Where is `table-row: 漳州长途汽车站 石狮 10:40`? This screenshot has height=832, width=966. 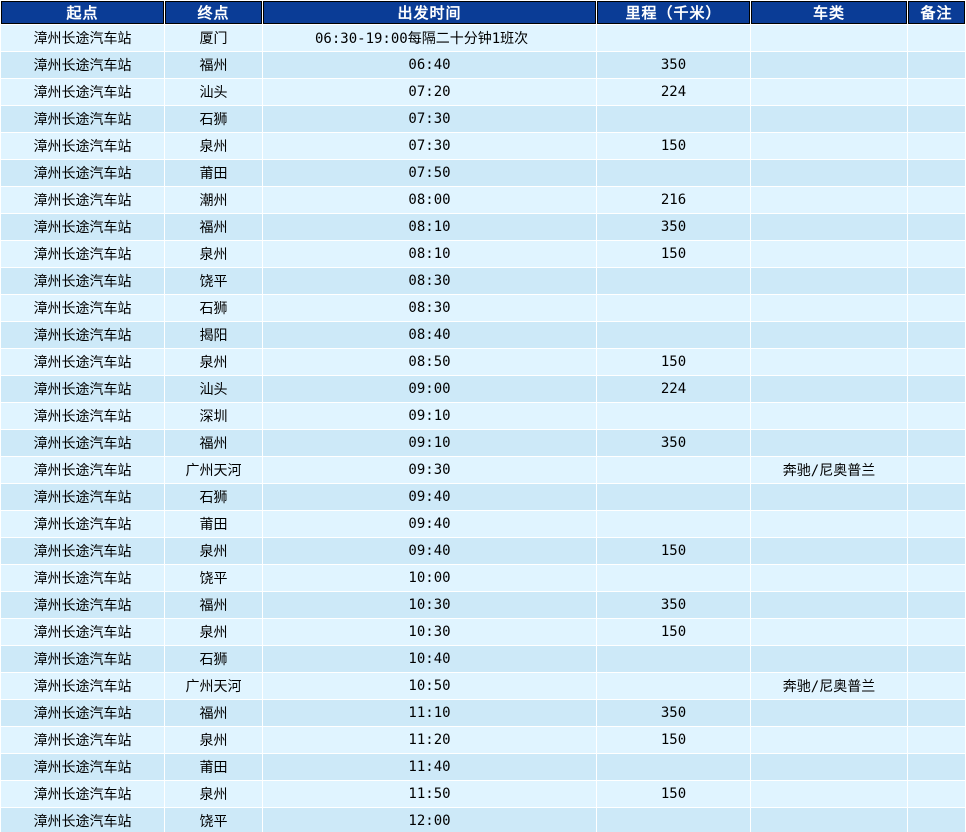 table-row: 漳州长途汽车站 石狮 10:40 is located at coordinates (483, 659).